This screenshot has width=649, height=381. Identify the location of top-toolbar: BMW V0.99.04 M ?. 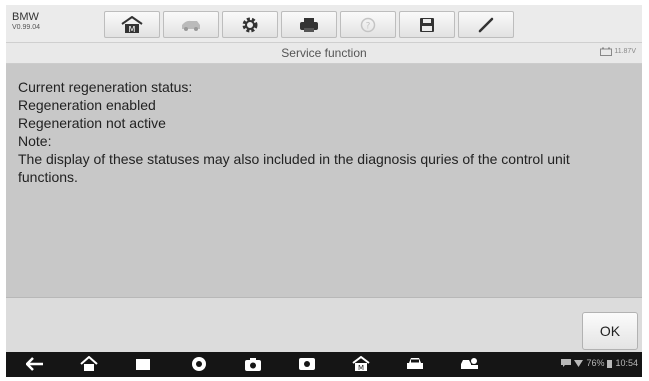
(324, 24).